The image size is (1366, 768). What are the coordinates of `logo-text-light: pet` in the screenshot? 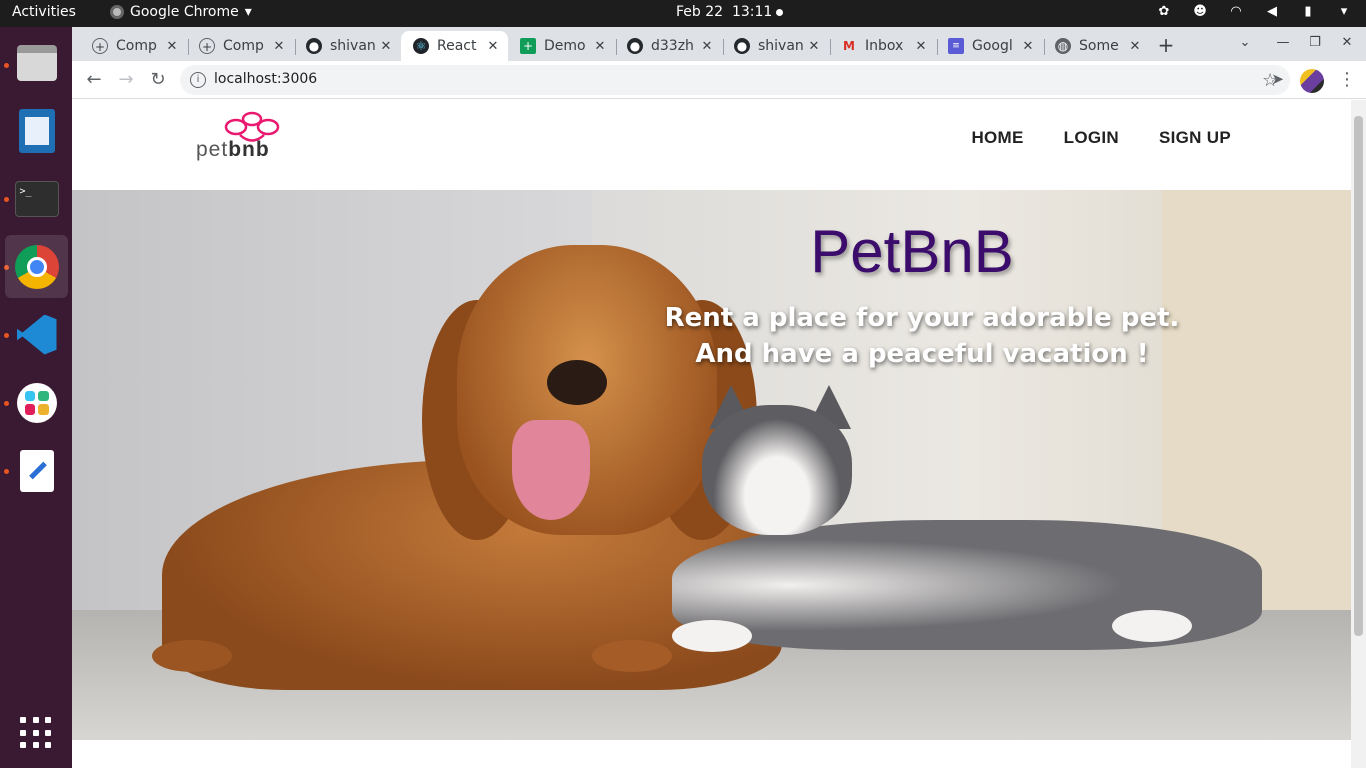 It's located at (212, 149).